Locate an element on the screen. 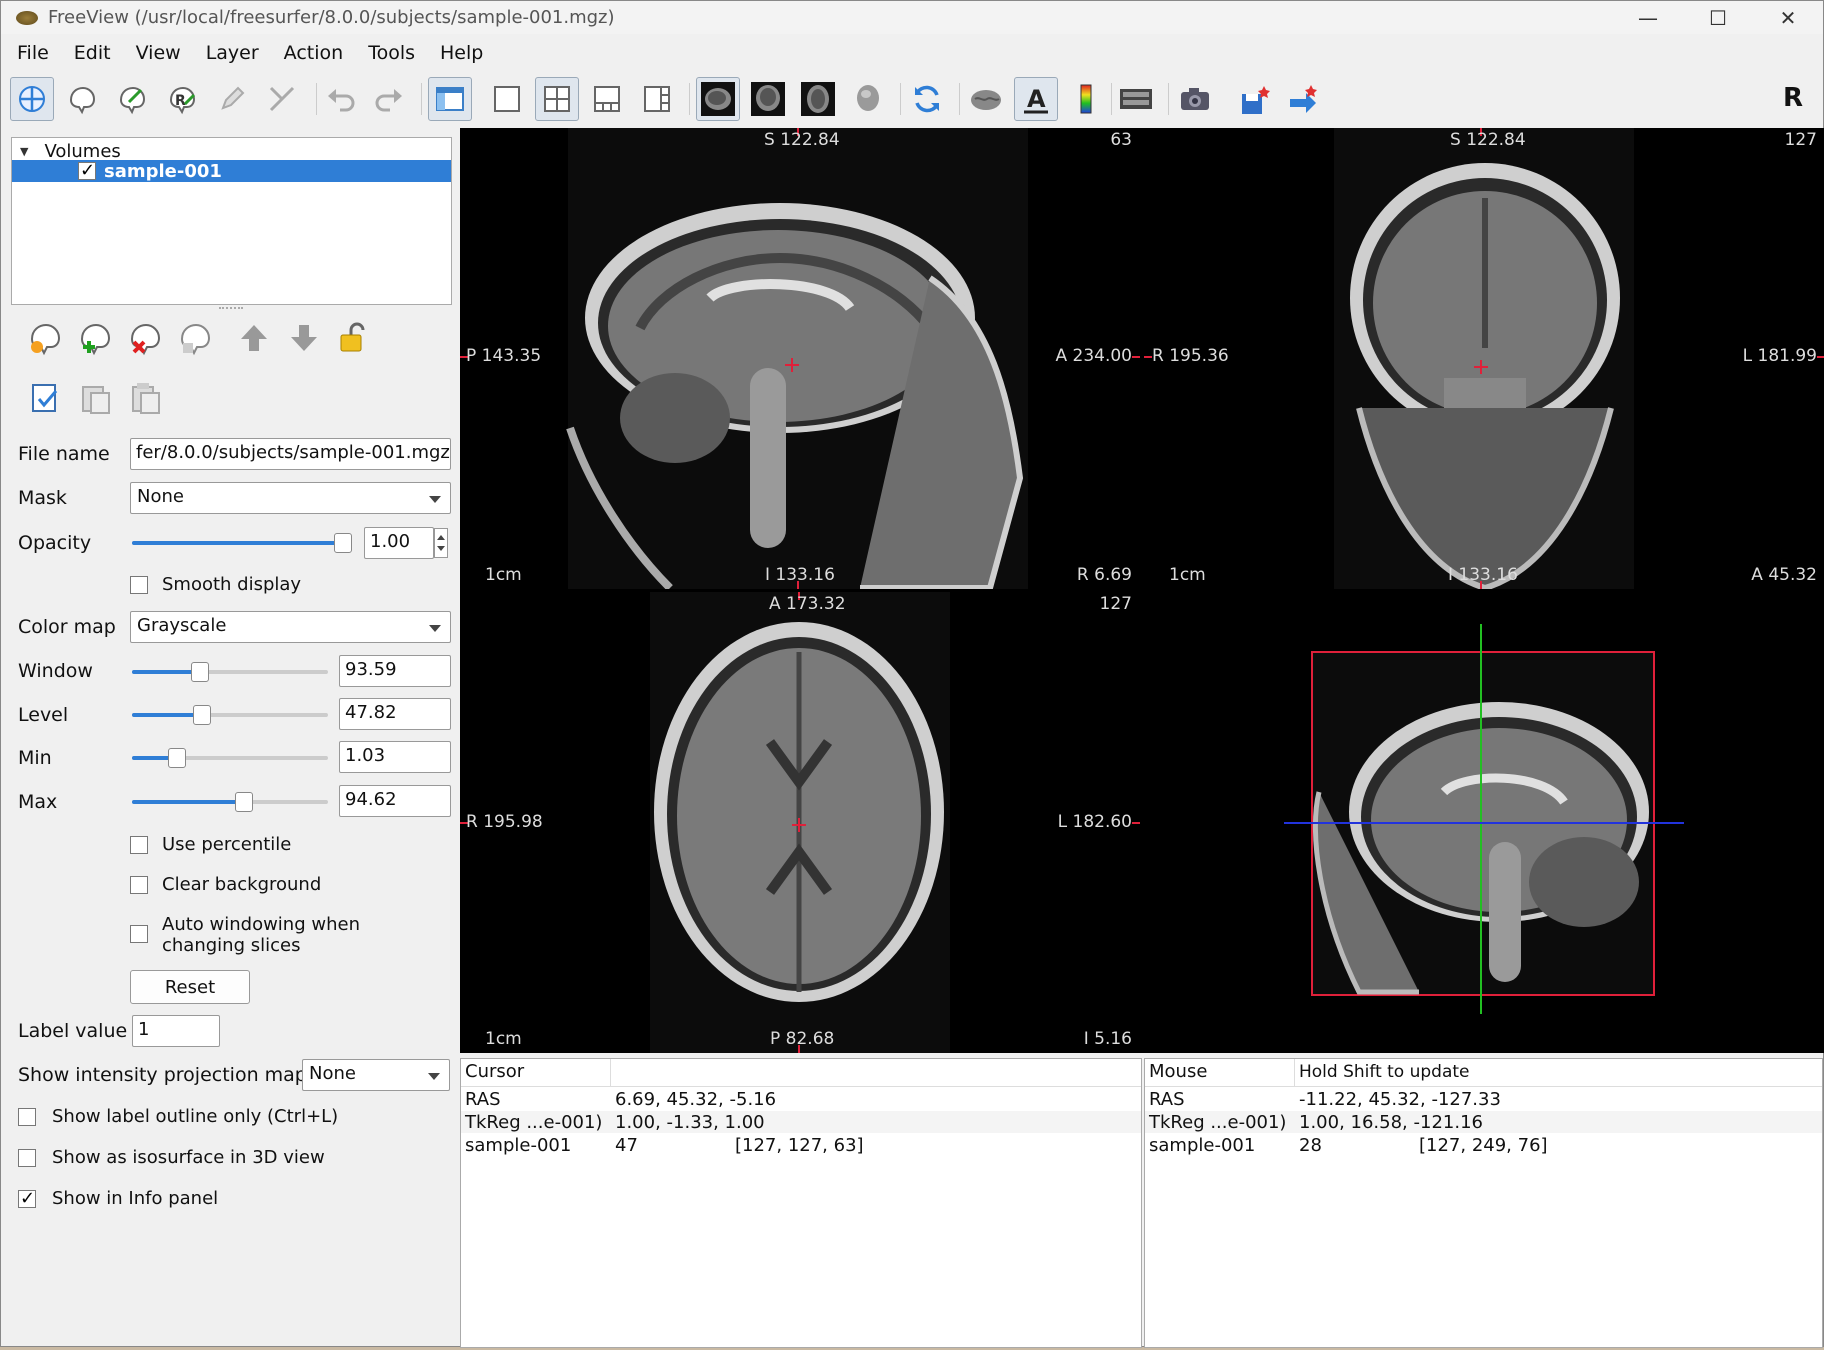 This screenshot has width=1824, height=1350. close-button: ✕ is located at coordinates (1788, 17).